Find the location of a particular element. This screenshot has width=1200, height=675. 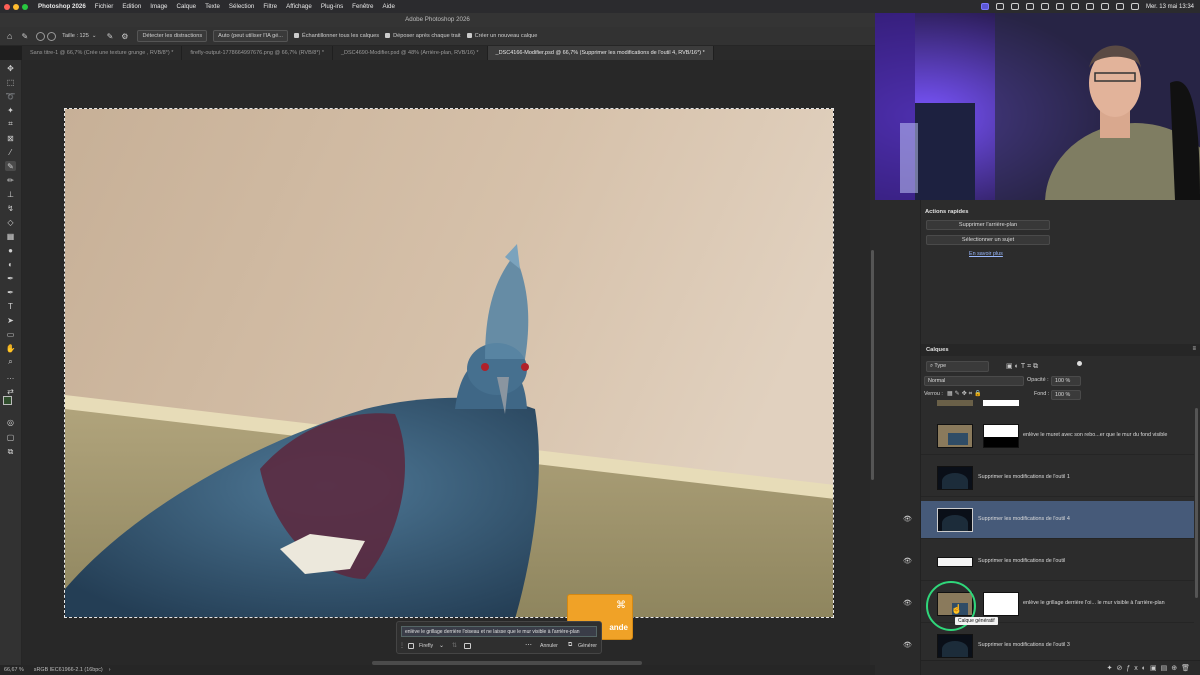

brush-tool-icon: ✏ is located at coordinates (10, 180).